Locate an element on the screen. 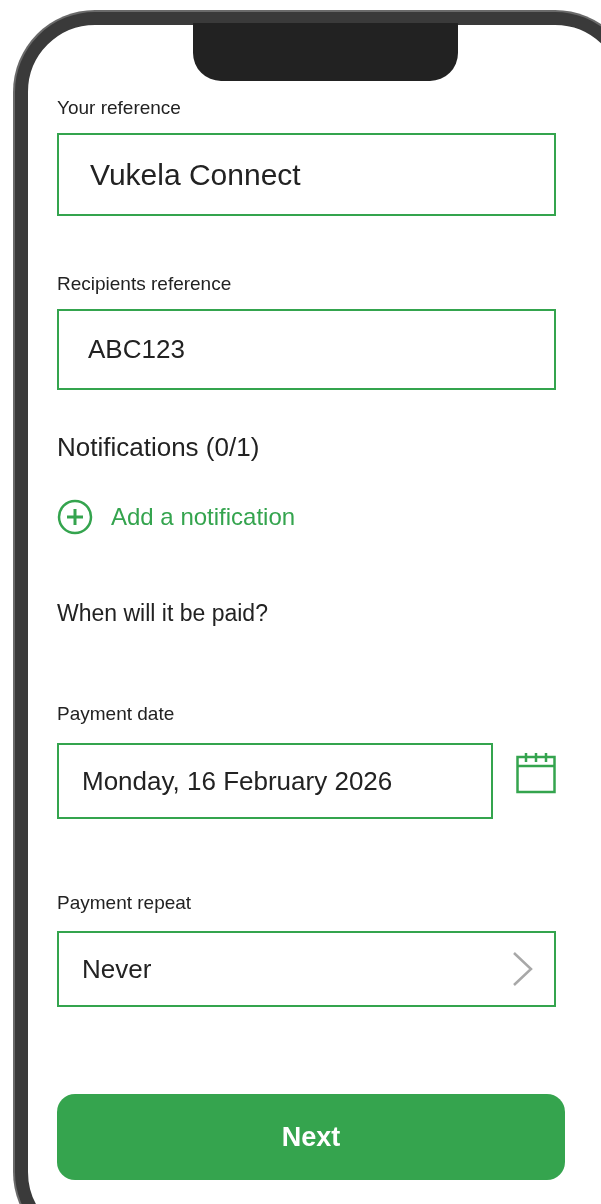 The height and width of the screenshot is (1204, 601). section-question: When will it be paid? is located at coordinates (162, 613).